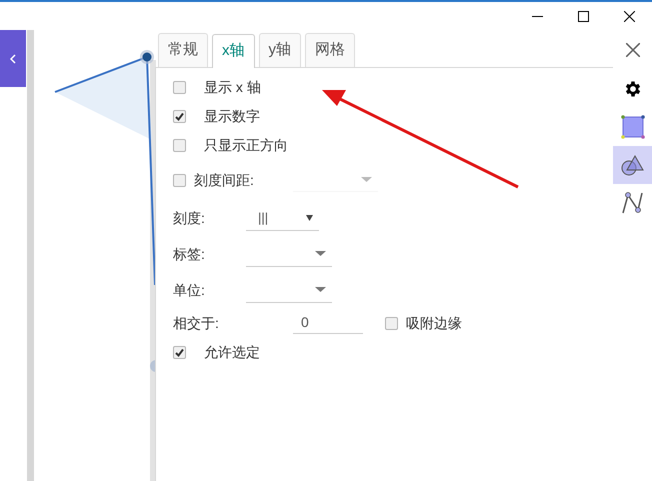 This screenshot has width=652, height=481. Describe the element at coordinates (13, 59) in the screenshot. I see `chevron-left-icon` at that location.